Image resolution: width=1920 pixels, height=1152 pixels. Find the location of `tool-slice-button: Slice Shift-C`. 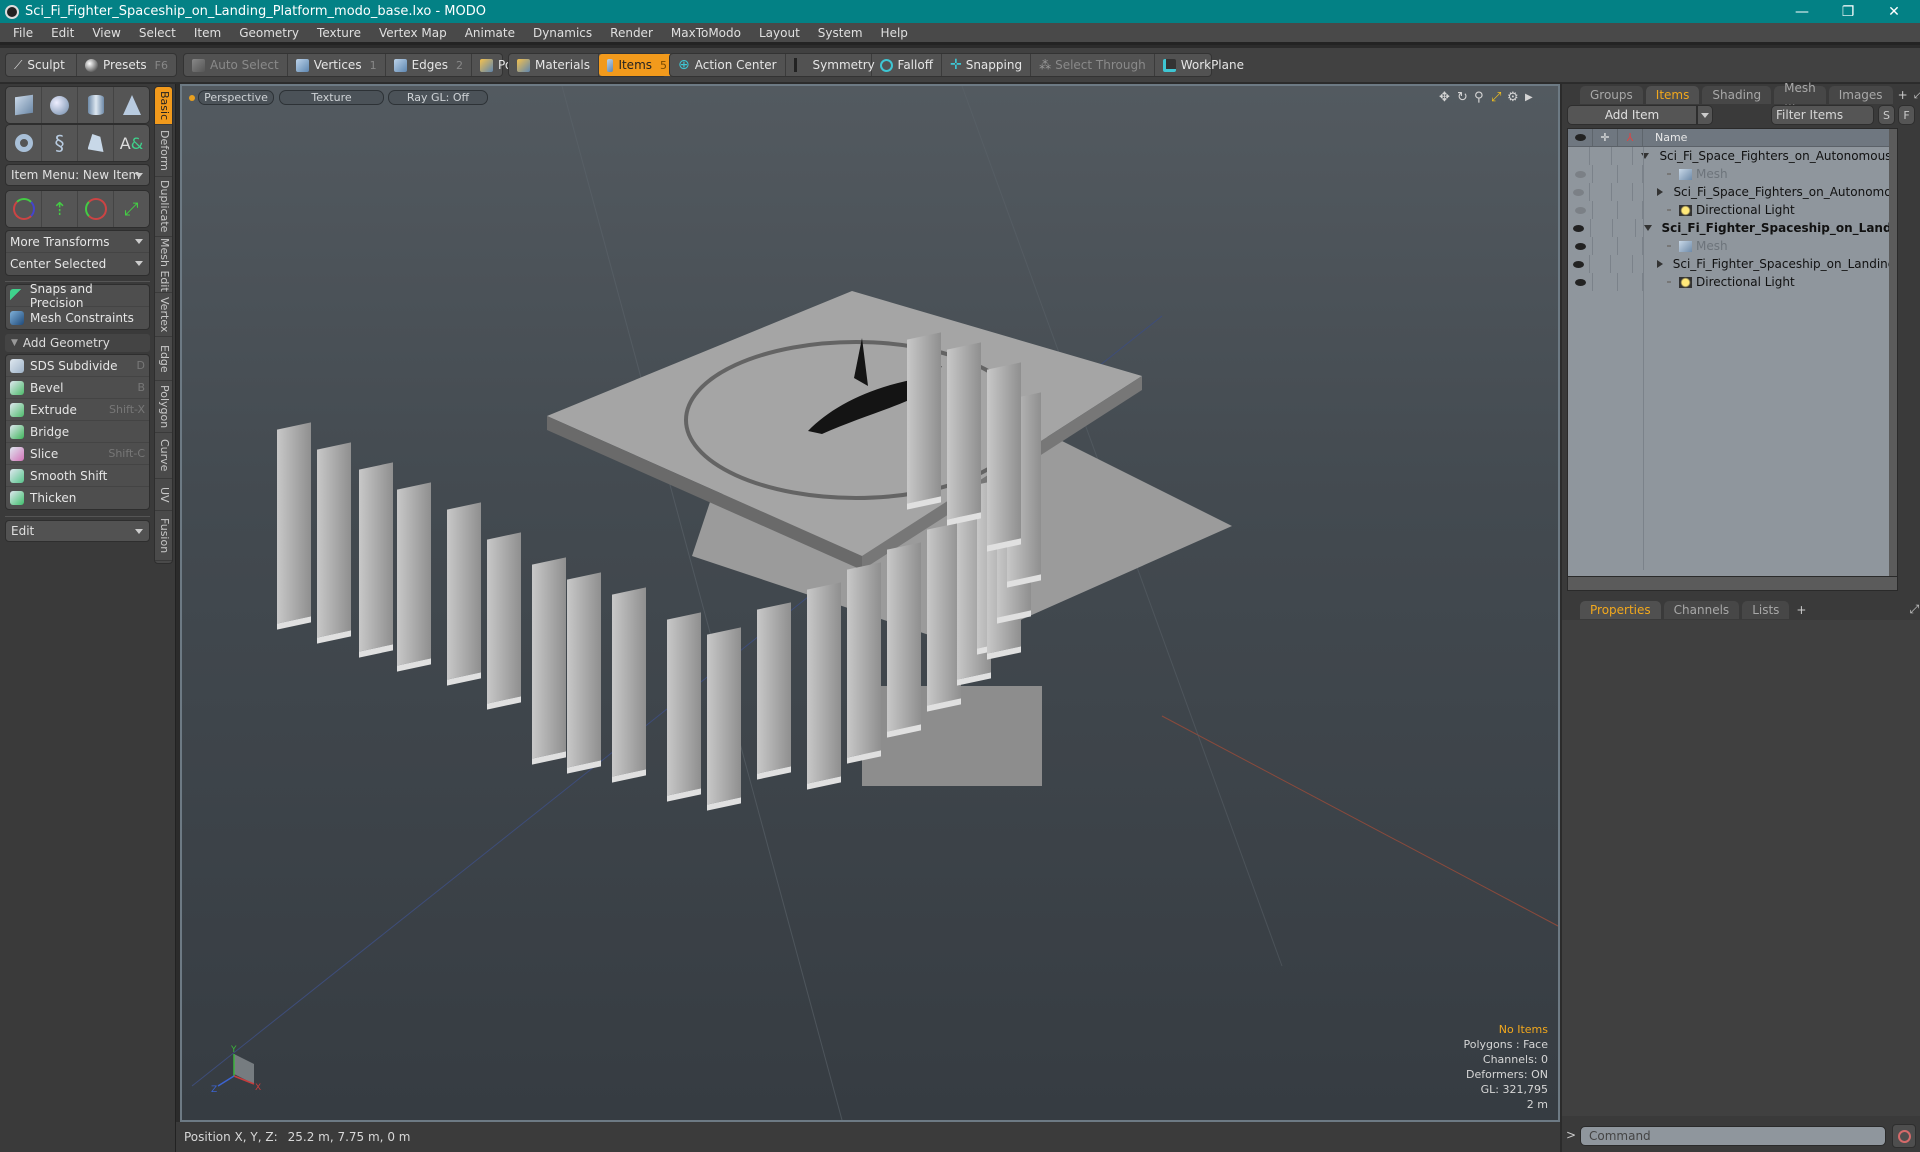

tool-slice-button: Slice Shift-C is located at coordinates (77, 454).